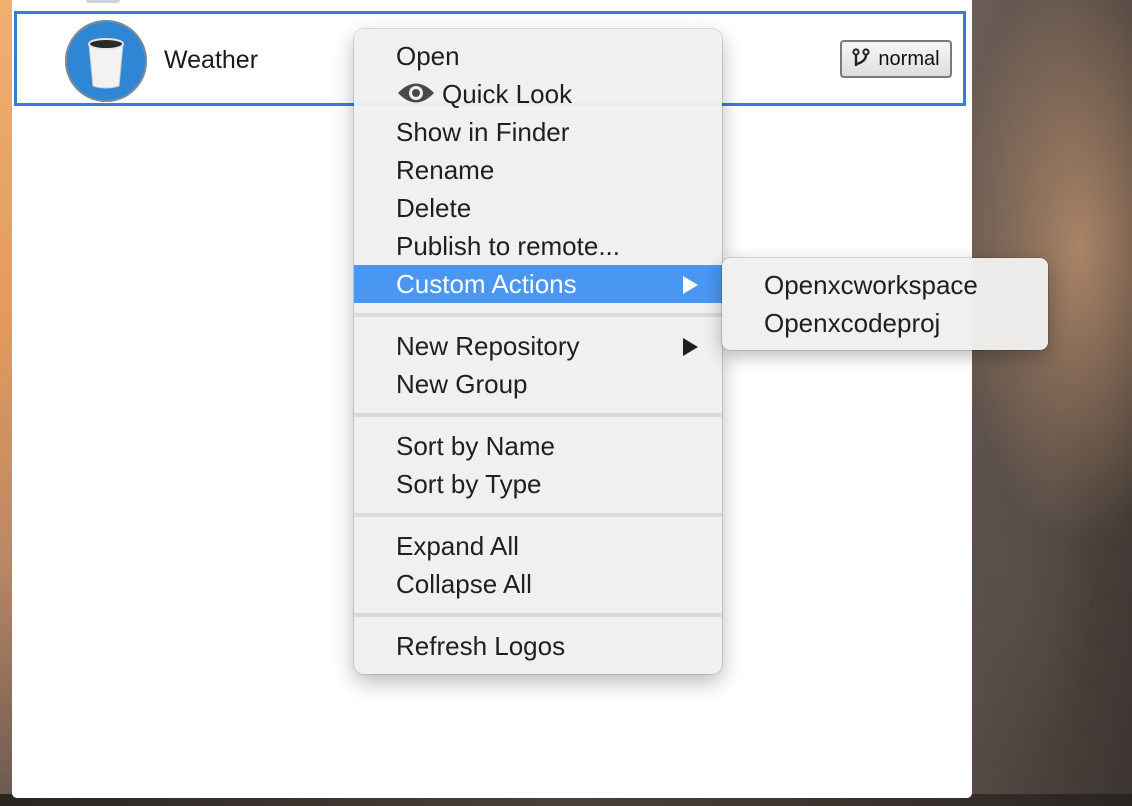 The image size is (1132, 806). I want to click on bucket-icon, so click(106, 61).